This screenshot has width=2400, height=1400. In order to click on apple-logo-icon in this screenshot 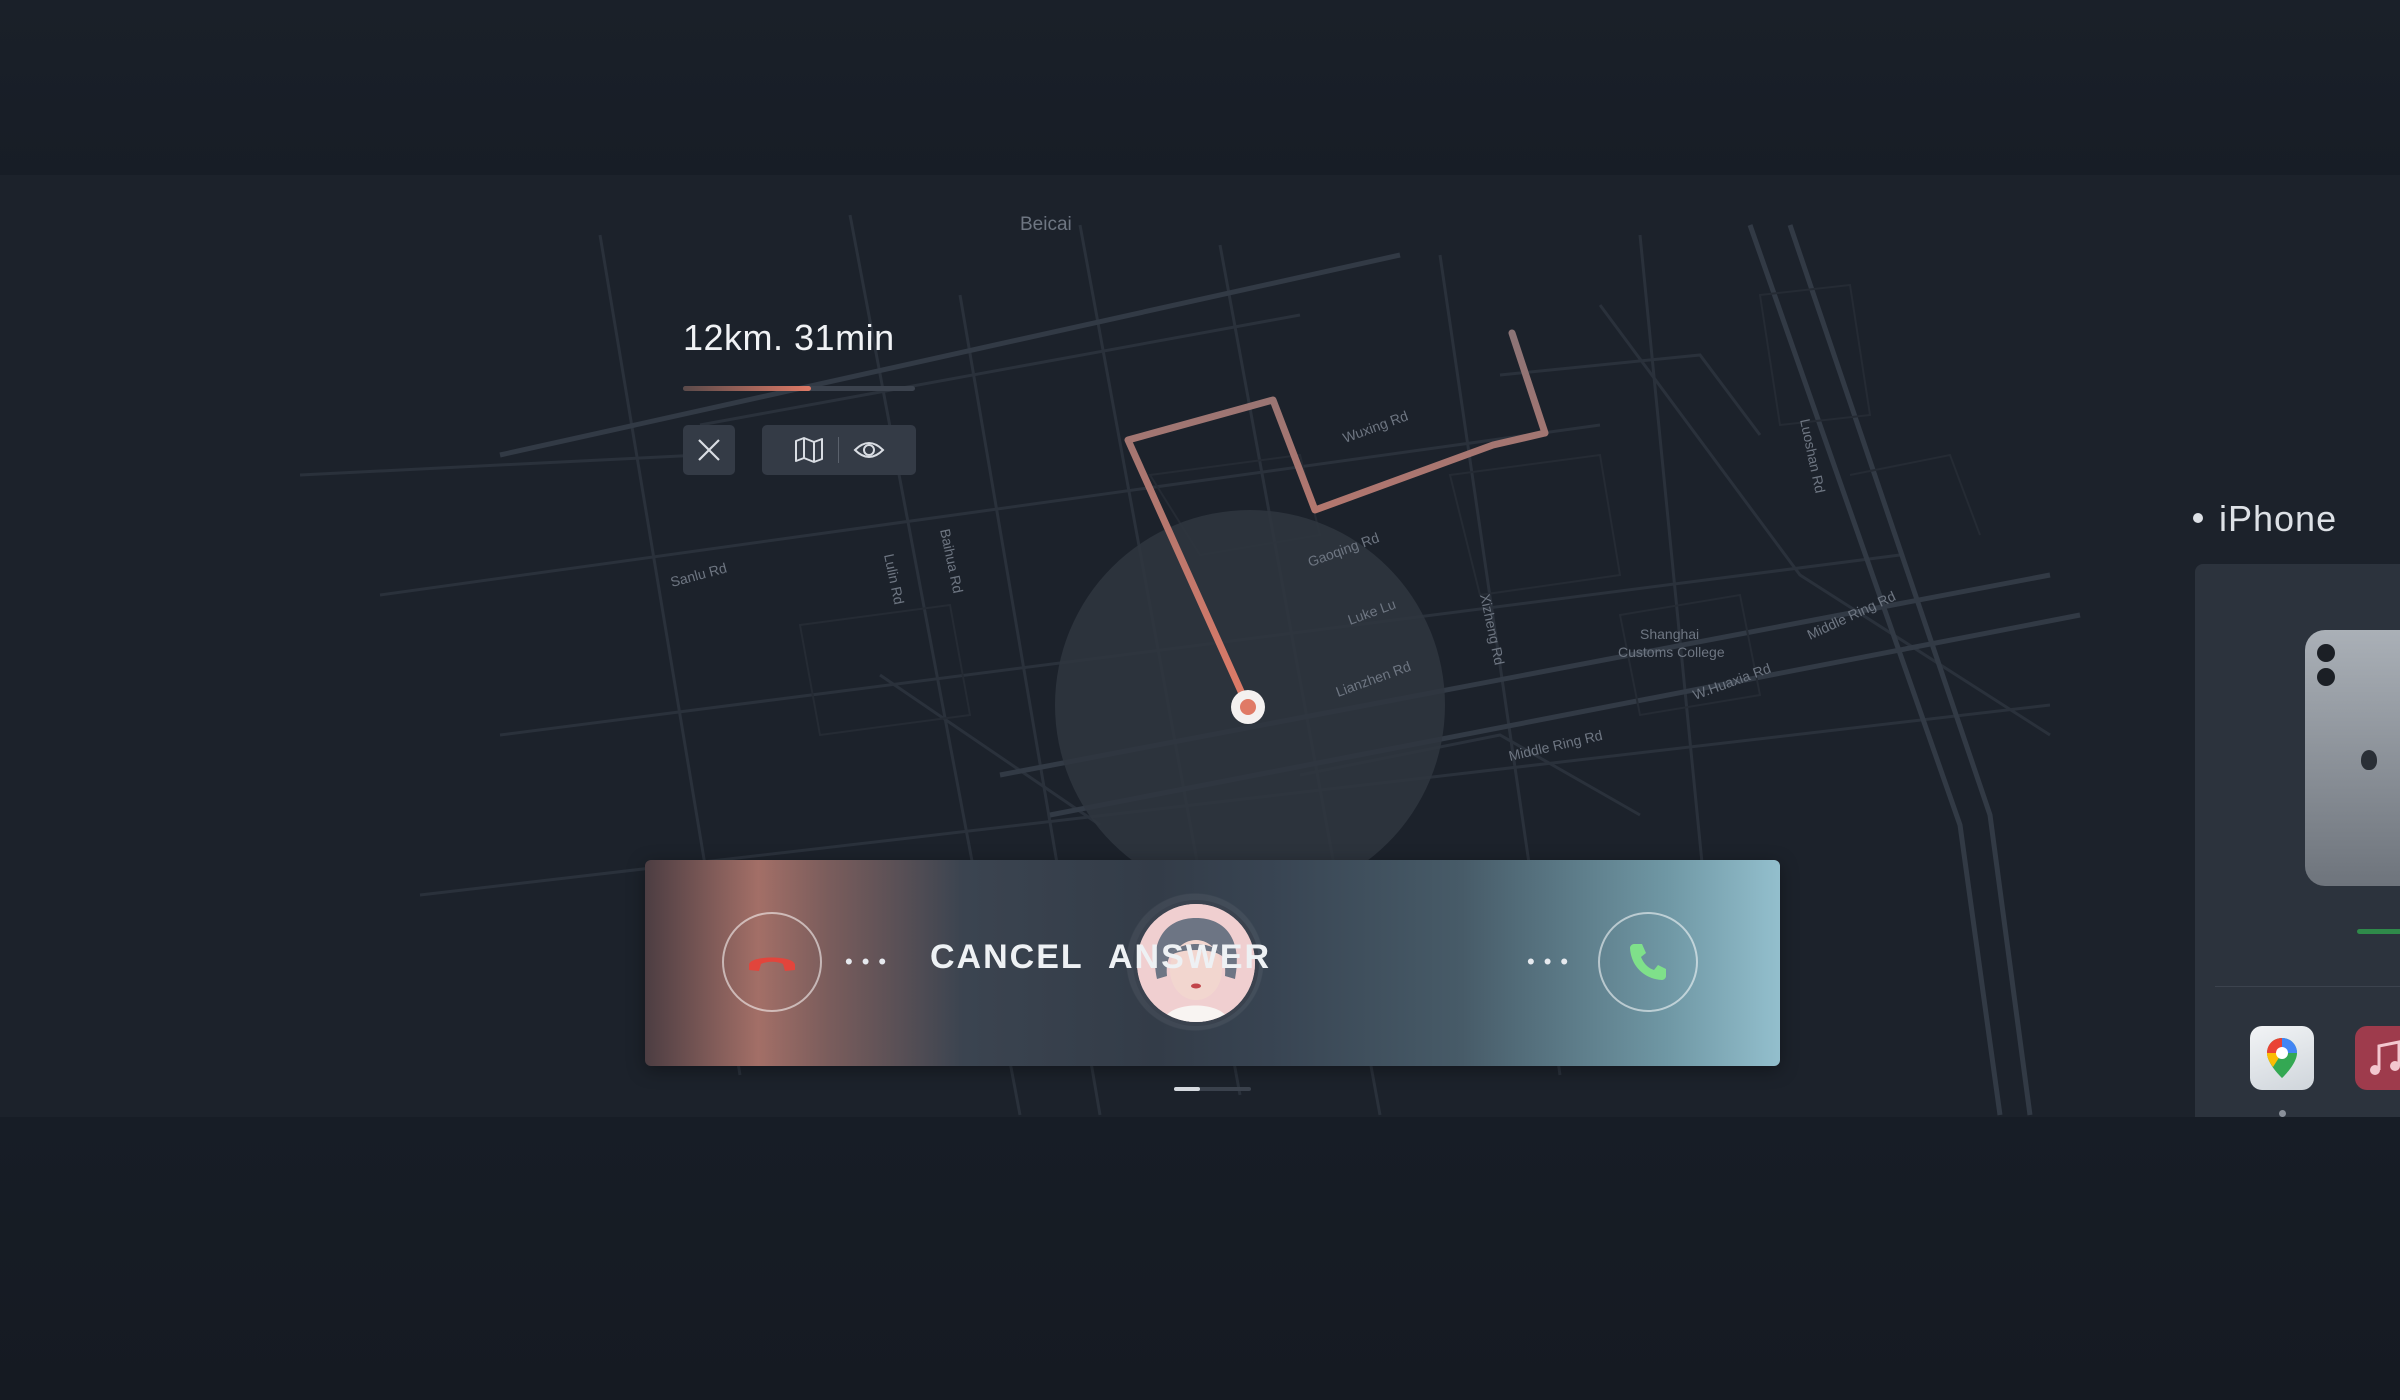, I will do `click(2369, 760)`.